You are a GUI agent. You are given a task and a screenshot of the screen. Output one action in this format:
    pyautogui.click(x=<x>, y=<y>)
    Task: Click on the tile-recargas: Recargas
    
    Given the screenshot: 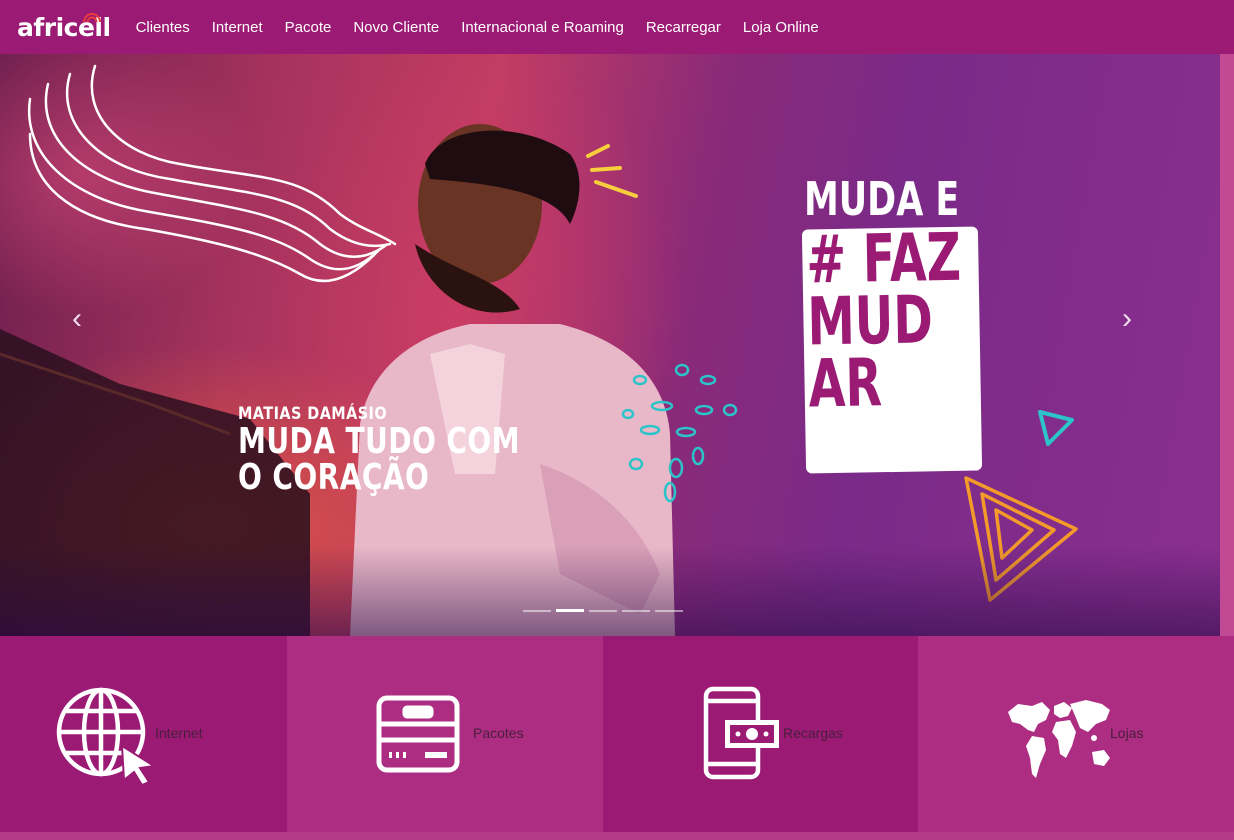 What is the action you would take?
    pyautogui.click(x=760, y=734)
    